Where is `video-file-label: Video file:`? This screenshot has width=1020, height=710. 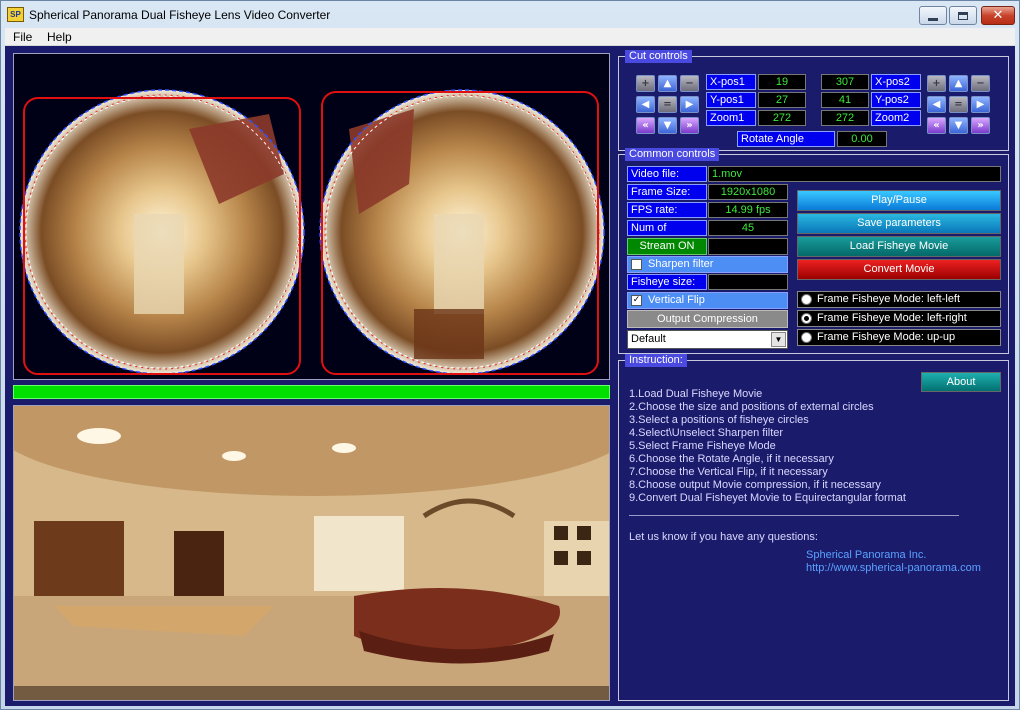
video-file-label: Video file: is located at coordinates (667, 174).